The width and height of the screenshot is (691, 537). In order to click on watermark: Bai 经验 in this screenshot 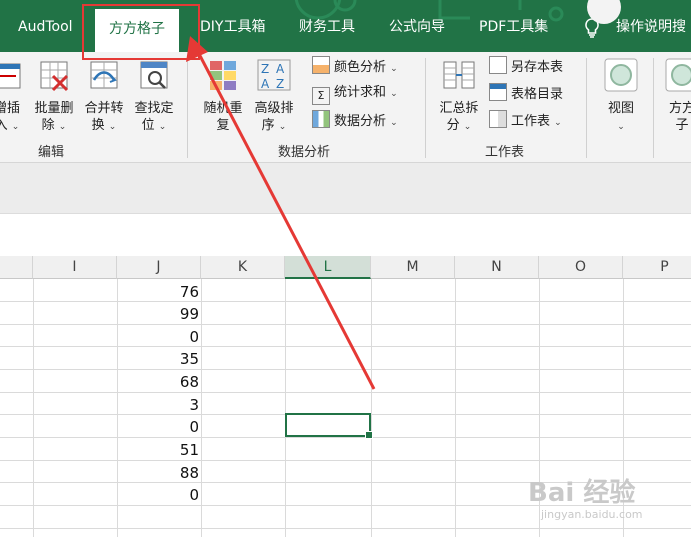, I will do `click(582, 493)`.